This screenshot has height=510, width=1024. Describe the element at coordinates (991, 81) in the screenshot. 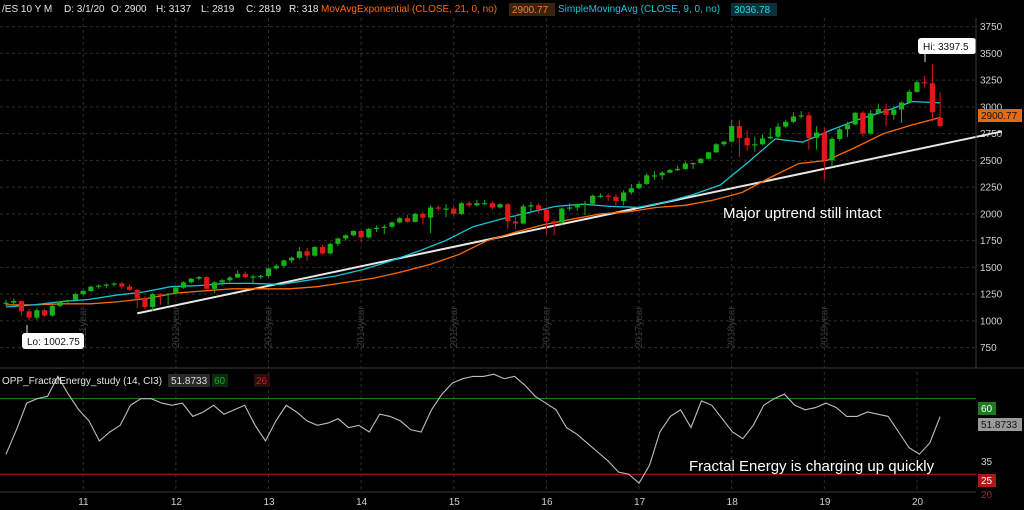

I see `price-tick-label: 3250` at that location.